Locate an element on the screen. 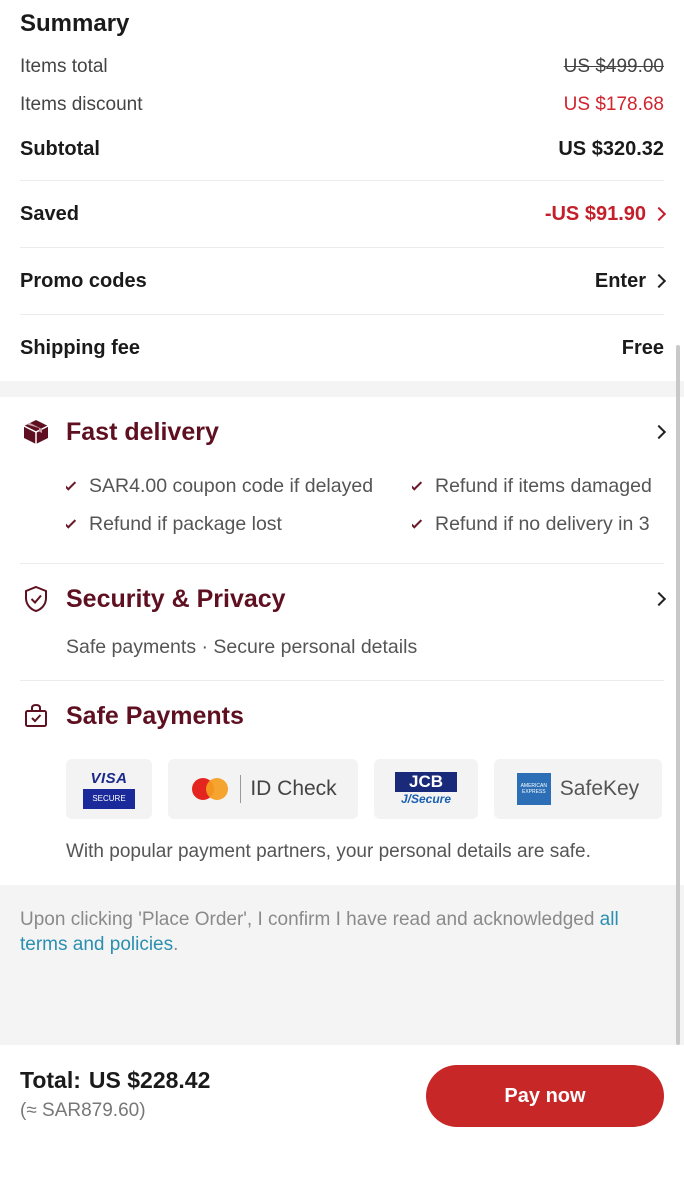 This screenshot has width=684, height=1200. amex-safekey-logo: AMERICAN EXPRESS SafeKey is located at coordinates (578, 789).